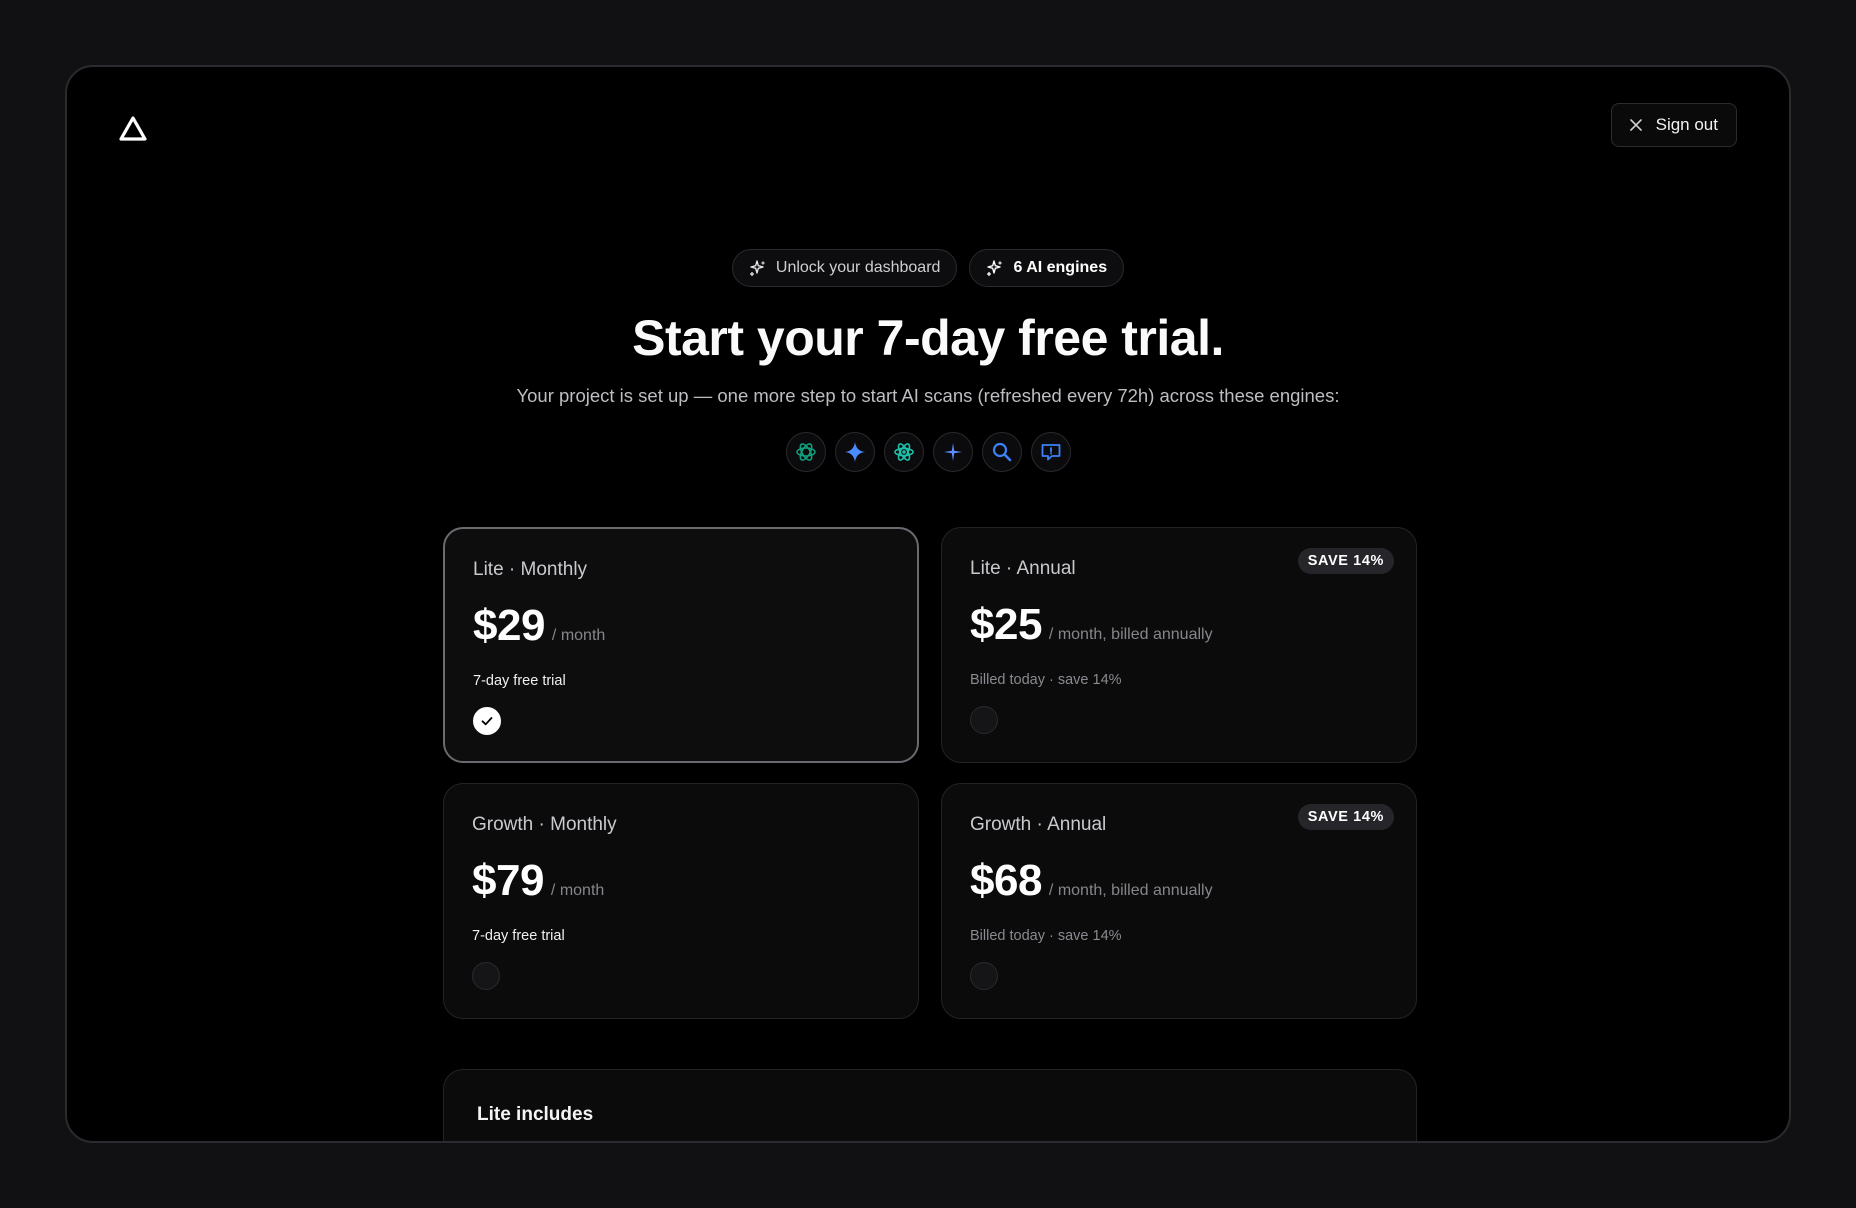  What do you see at coordinates (535, 1114) in the screenshot?
I see `includes-title: Lite includes` at bounding box center [535, 1114].